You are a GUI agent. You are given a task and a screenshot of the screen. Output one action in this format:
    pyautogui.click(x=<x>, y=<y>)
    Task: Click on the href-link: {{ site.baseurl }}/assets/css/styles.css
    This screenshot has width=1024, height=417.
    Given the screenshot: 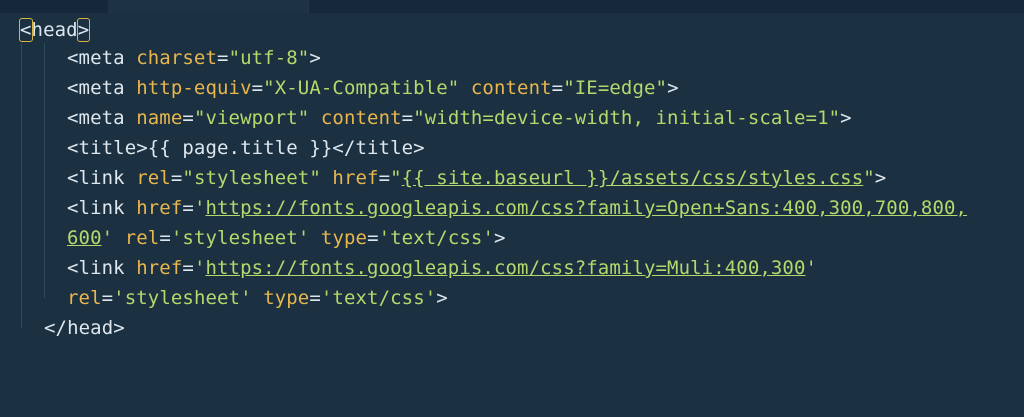 What is the action you would take?
    pyautogui.click(x=633, y=178)
    